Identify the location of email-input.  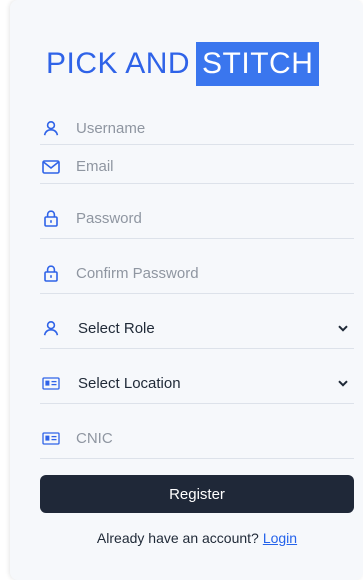
(196, 166).